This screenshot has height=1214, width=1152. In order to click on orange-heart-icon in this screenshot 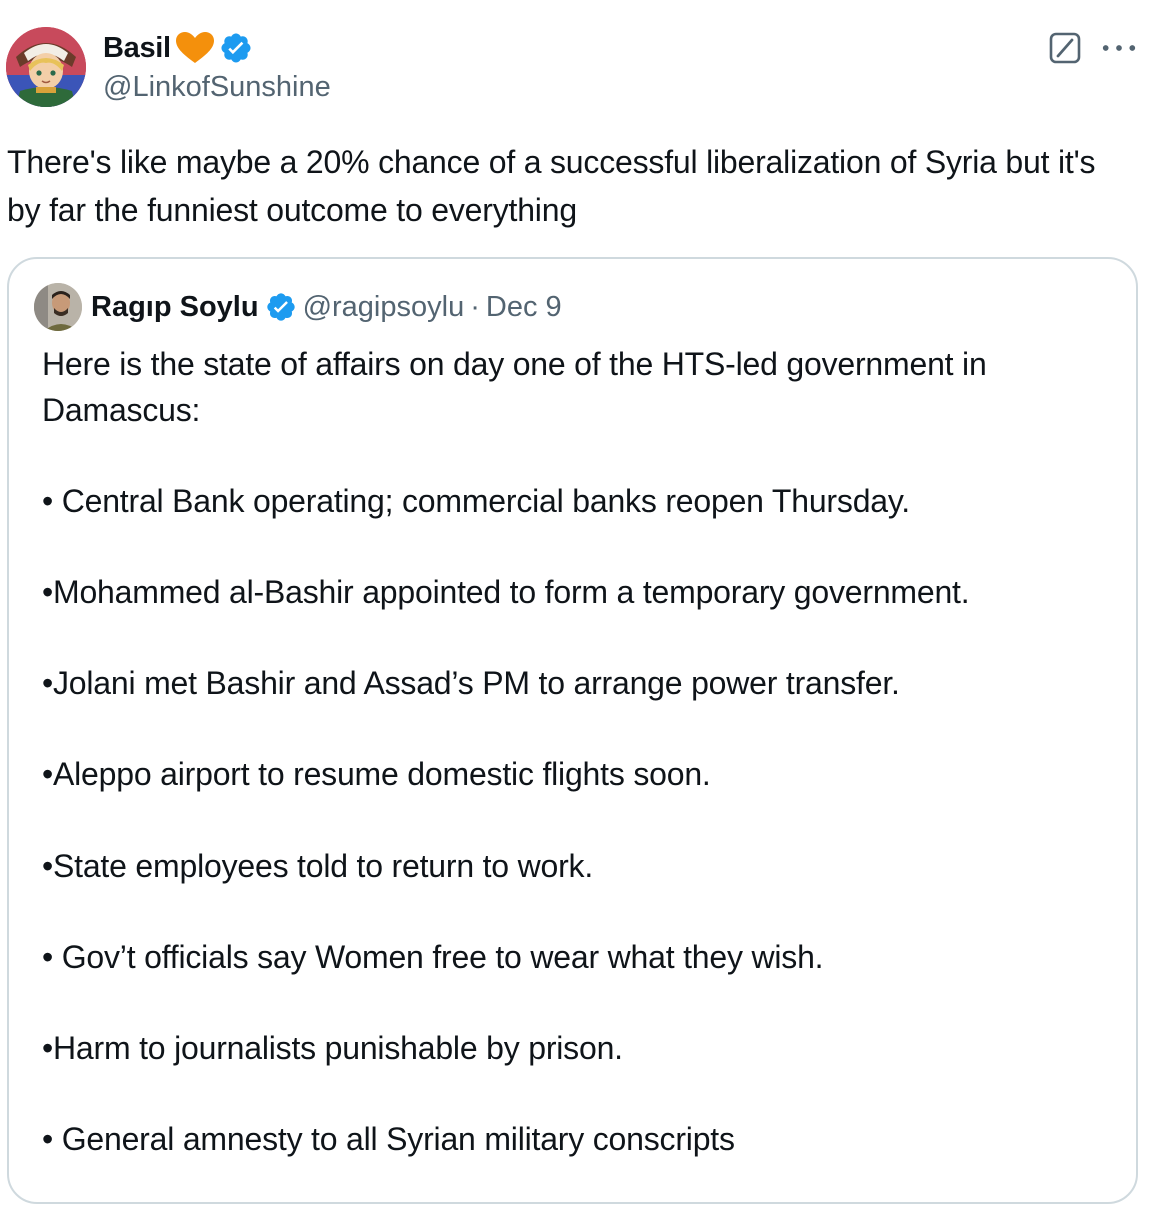, I will do `click(195, 48)`.